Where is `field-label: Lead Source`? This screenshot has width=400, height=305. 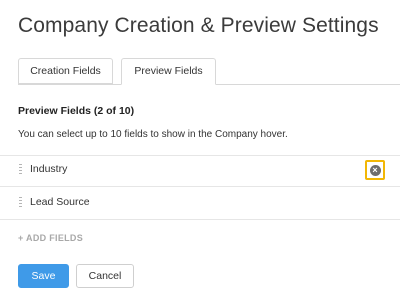
field-label: Lead Source is located at coordinates (60, 202).